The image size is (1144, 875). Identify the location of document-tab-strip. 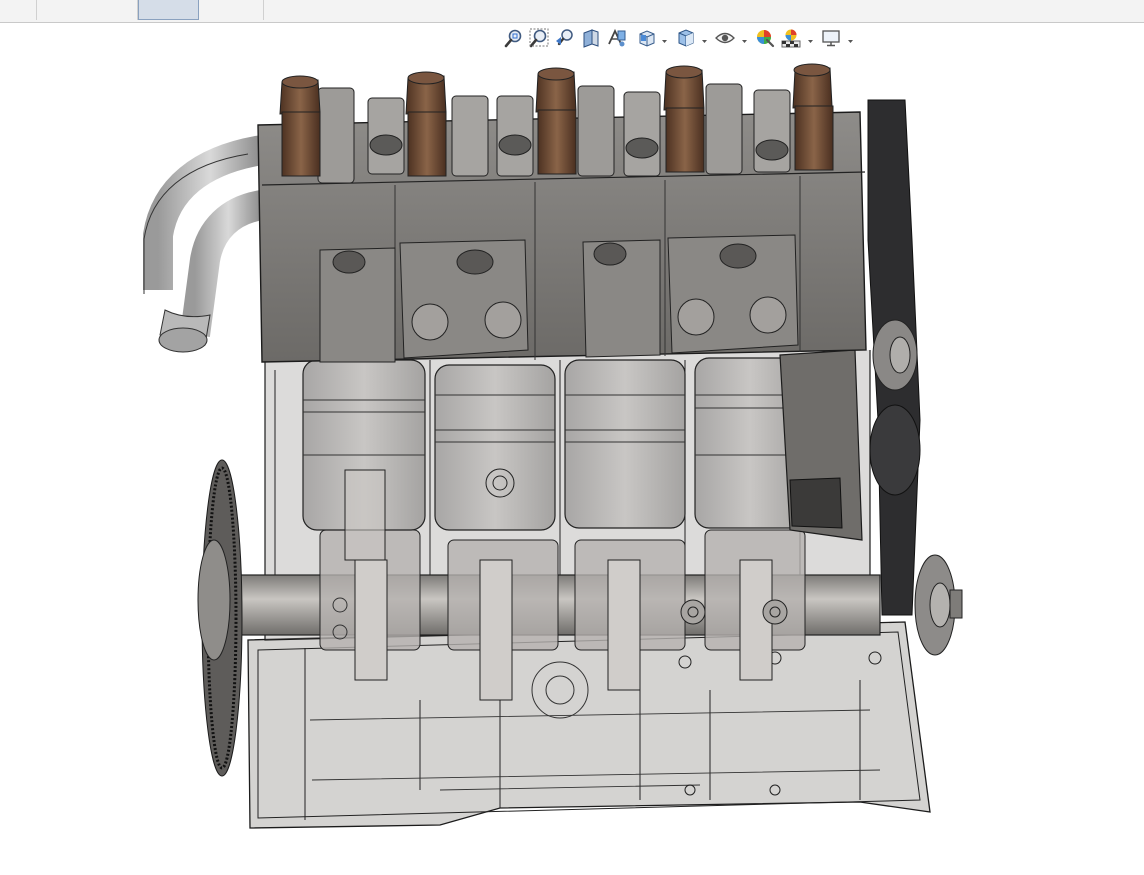
(572, 11).